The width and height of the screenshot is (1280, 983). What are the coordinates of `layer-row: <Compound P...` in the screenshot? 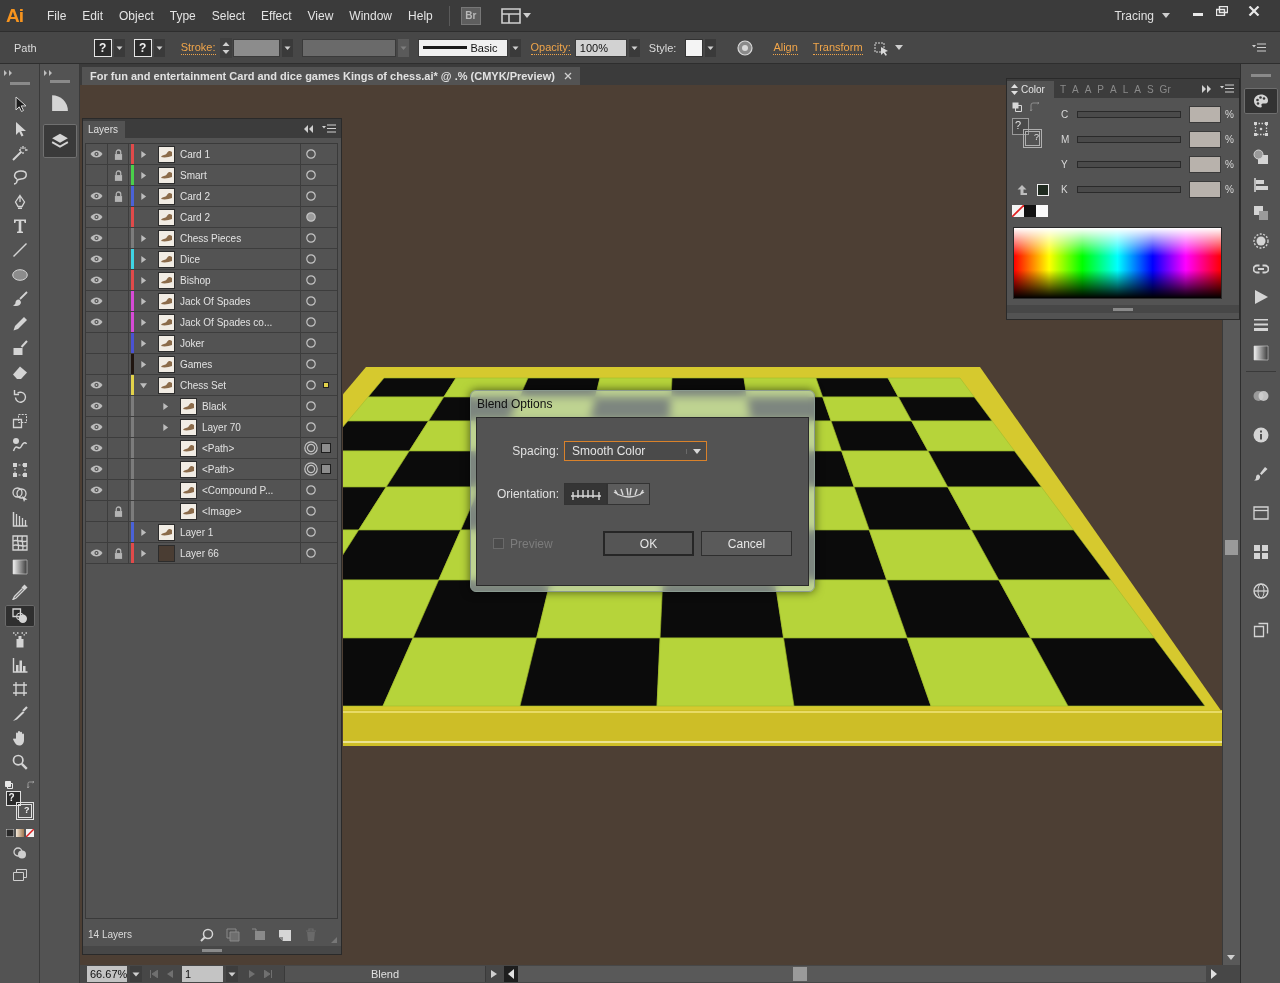 It's located at (211, 490).